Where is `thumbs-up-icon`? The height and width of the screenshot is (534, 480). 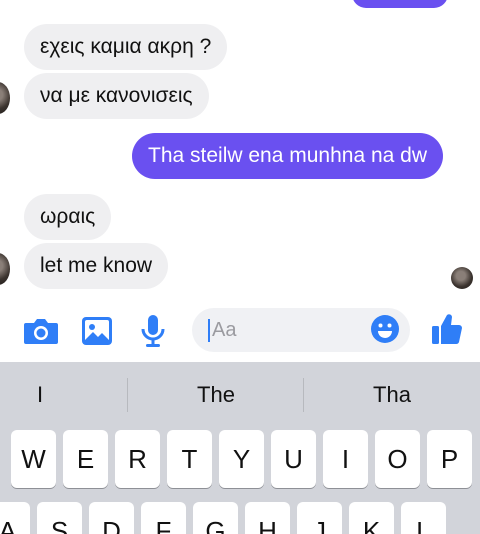 thumbs-up-icon is located at coordinates (447, 329).